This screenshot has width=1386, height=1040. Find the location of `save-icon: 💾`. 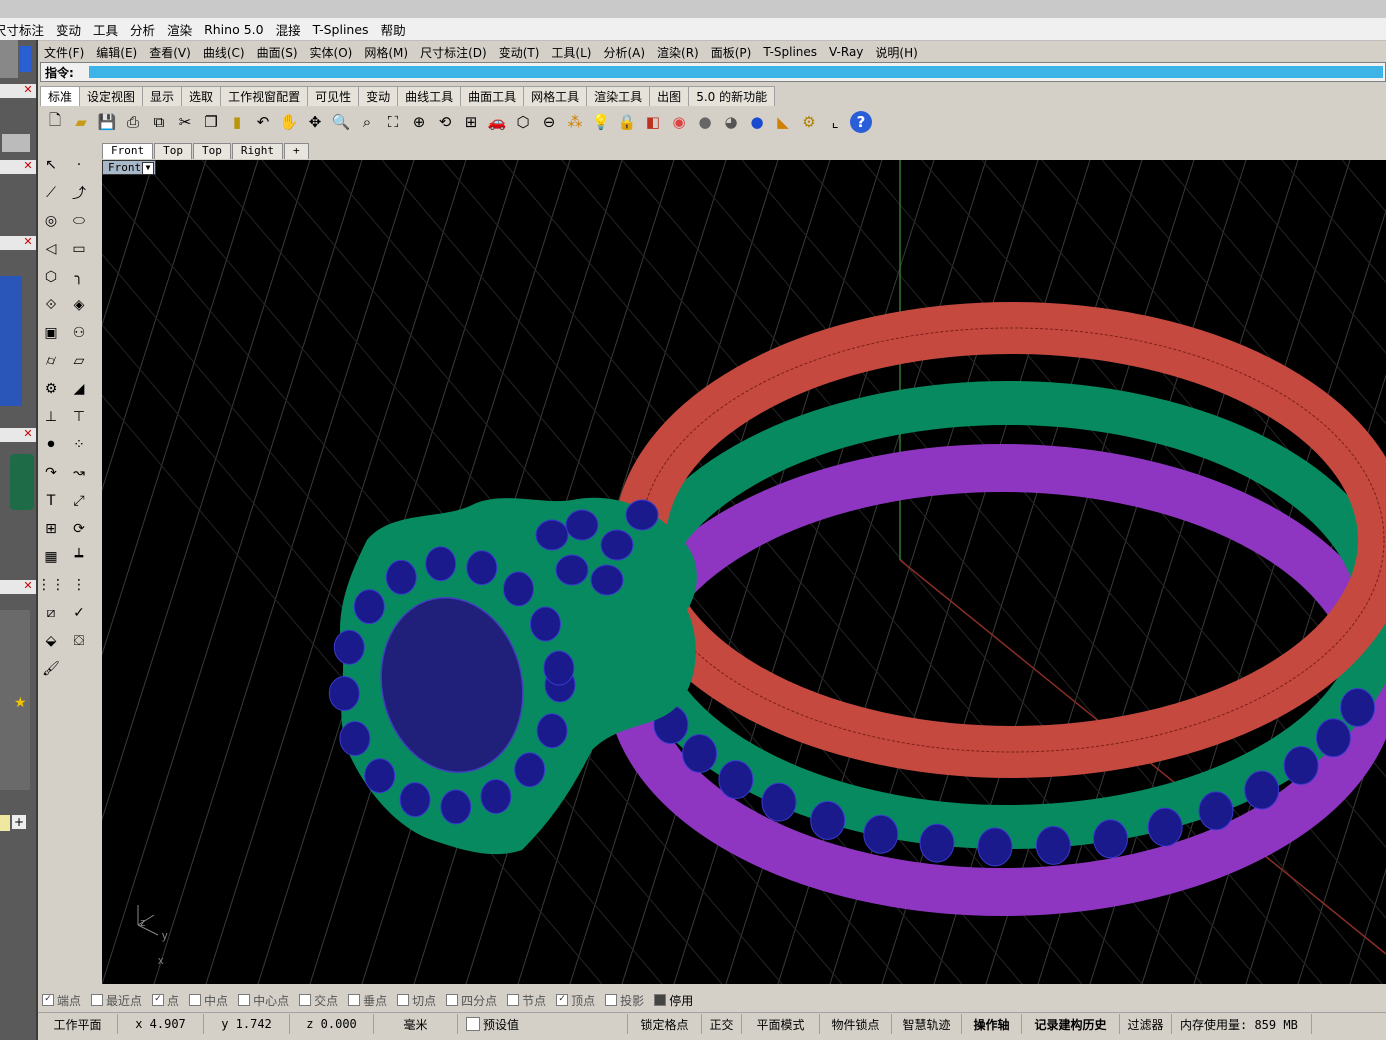

save-icon: 💾 is located at coordinates (107, 122).